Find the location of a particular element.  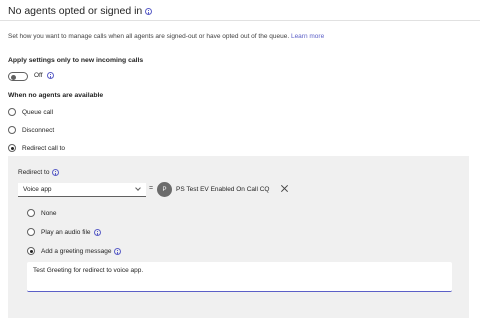

radio-label: Queue call is located at coordinates (38, 112).